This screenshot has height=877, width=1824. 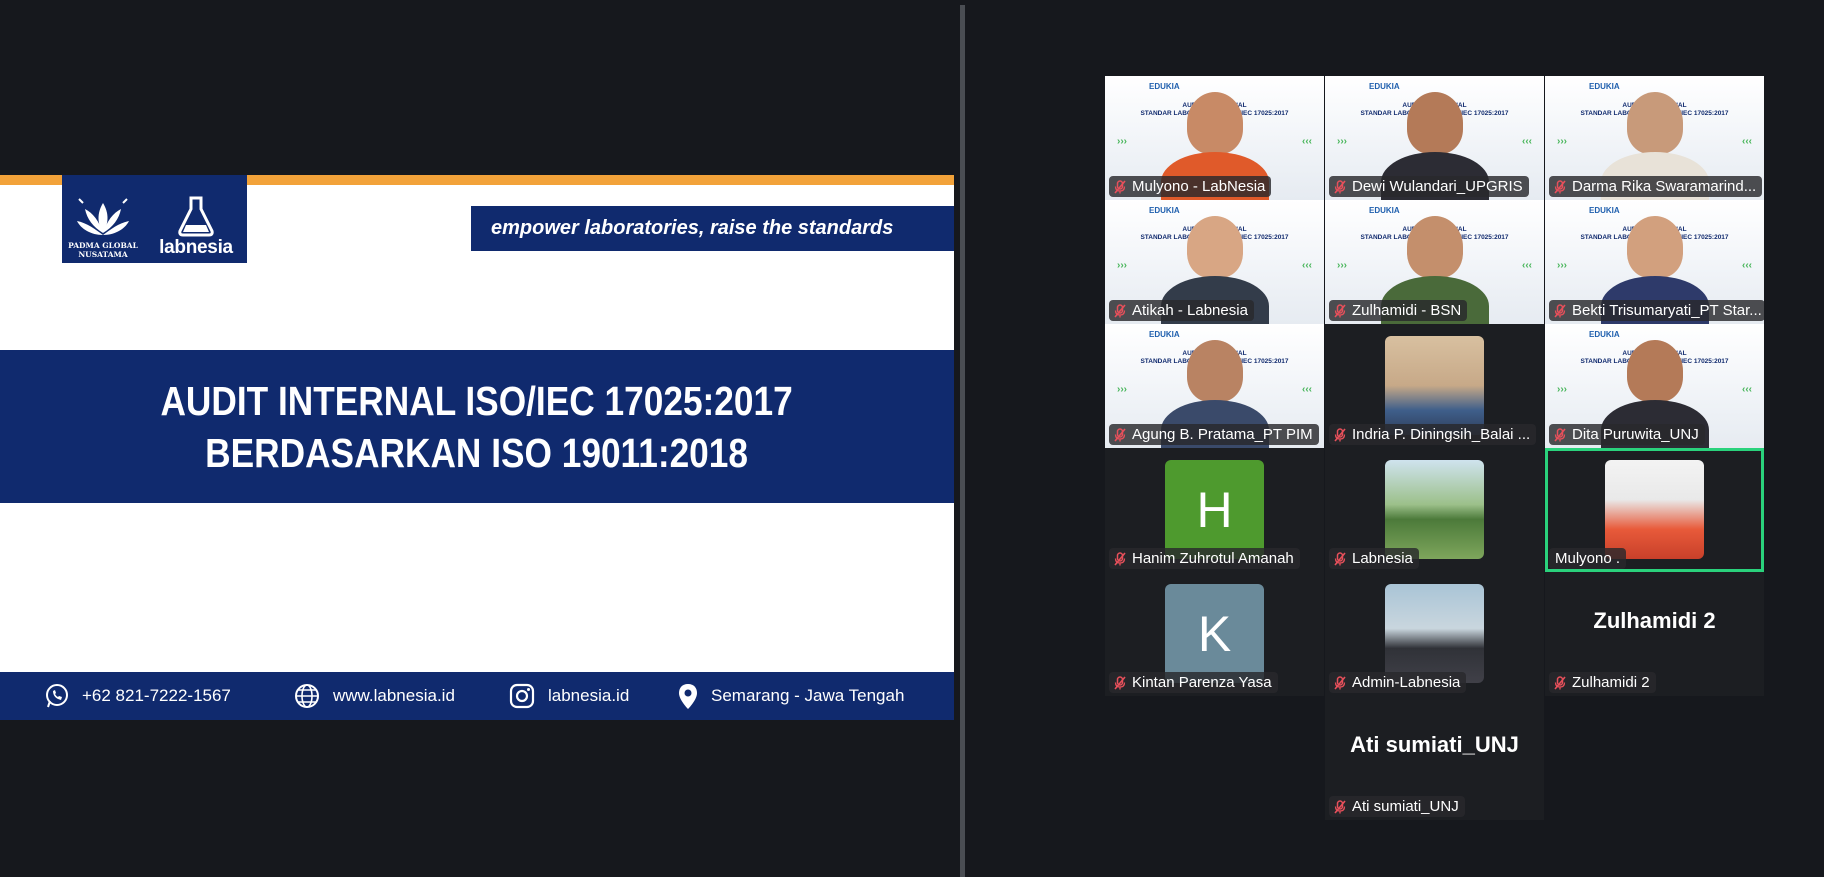 I want to click on participant-tile: Mulyono ., so click(x=1654, y=510).